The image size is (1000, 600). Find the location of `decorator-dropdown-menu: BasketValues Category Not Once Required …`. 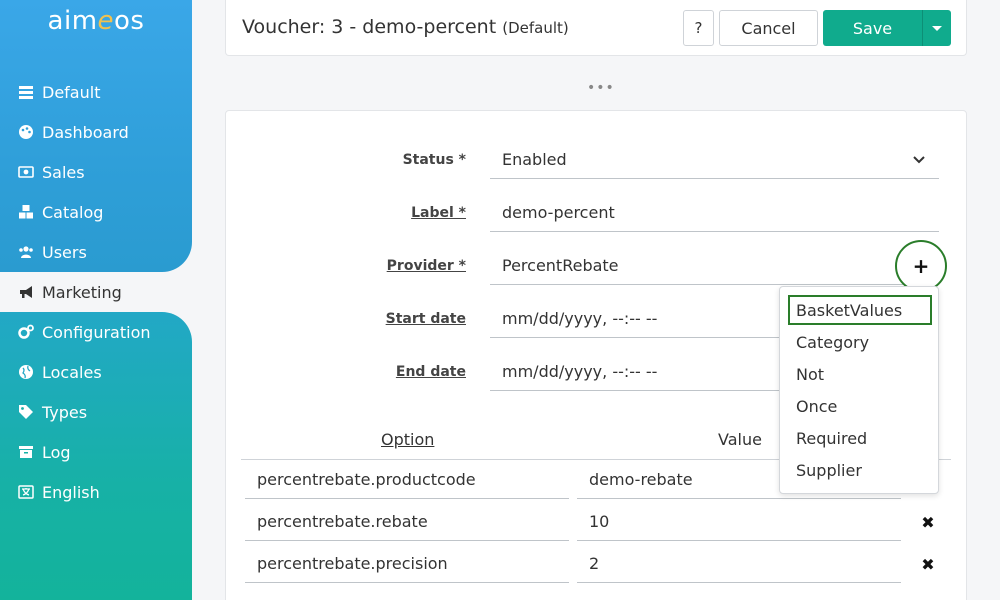

decorator-dropdown-menu: BasketValues Category Not Once Required … is located at coordinates (859, 390).